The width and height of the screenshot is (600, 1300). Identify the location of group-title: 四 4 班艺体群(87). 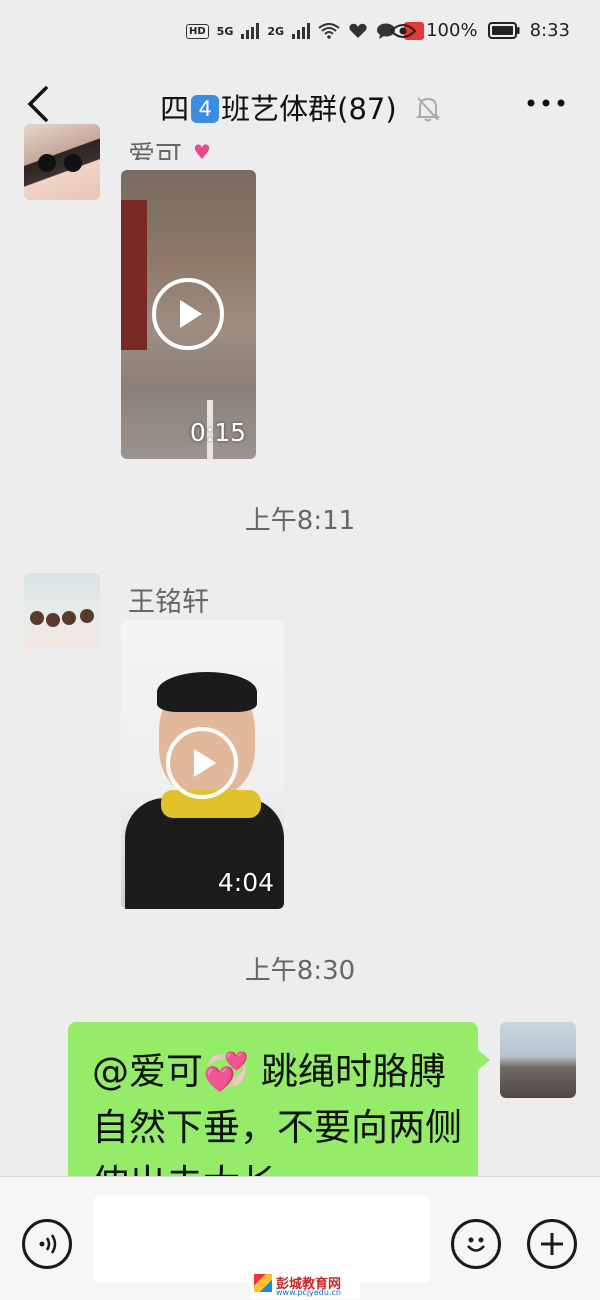
(300, 107).